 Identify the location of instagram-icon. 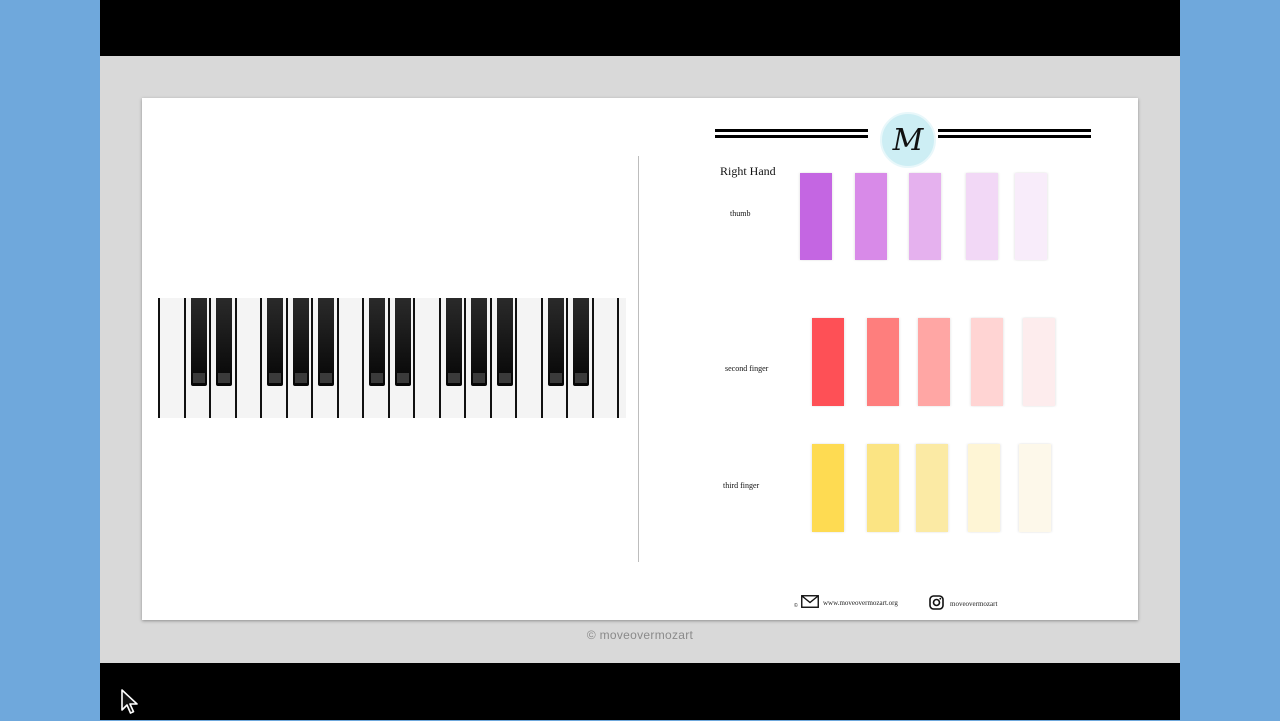
(936, 603).